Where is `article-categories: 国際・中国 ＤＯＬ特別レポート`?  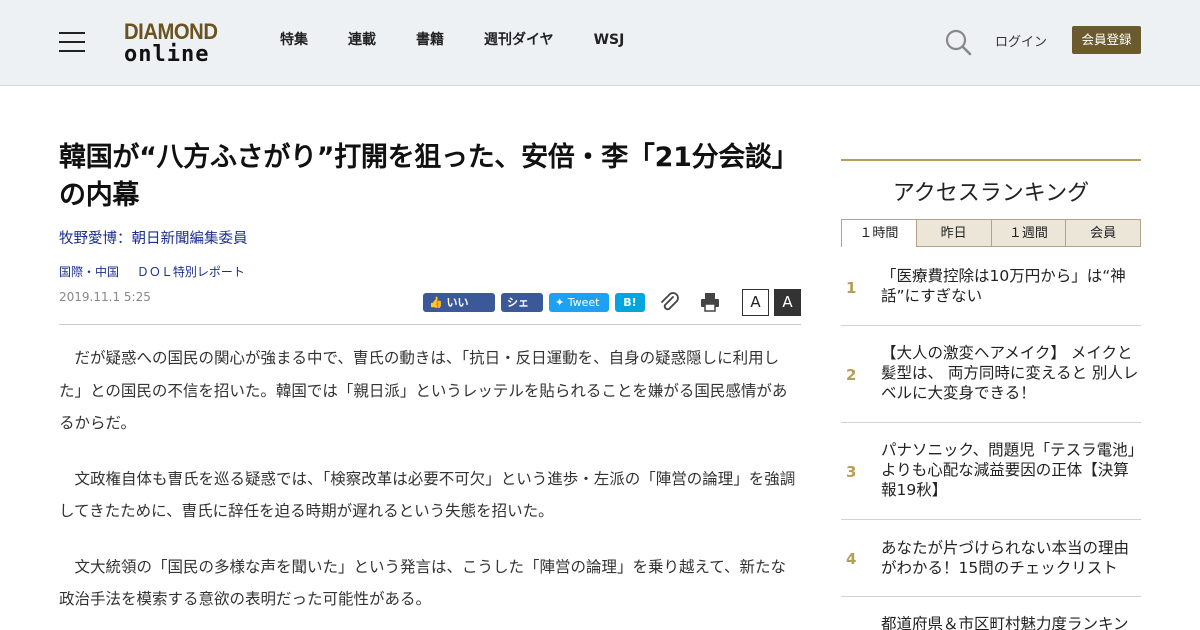 article-categories: 国際・中国 ＤＯＬ特別レポート is located at coordinates (159, 271).